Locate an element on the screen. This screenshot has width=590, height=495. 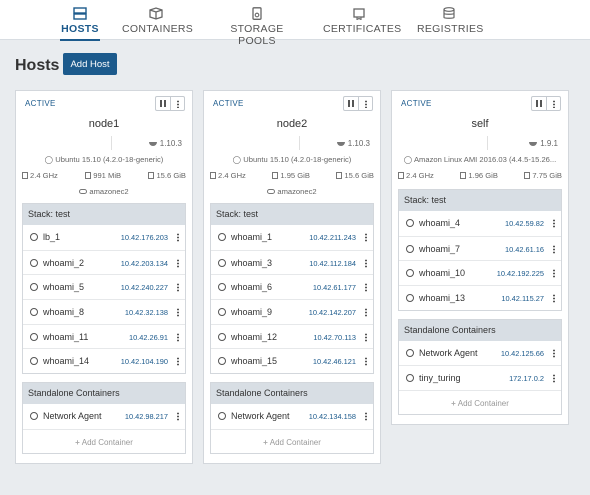
container-row: Network Agent 10.42.98.217 is located at coordinates (104, 416).